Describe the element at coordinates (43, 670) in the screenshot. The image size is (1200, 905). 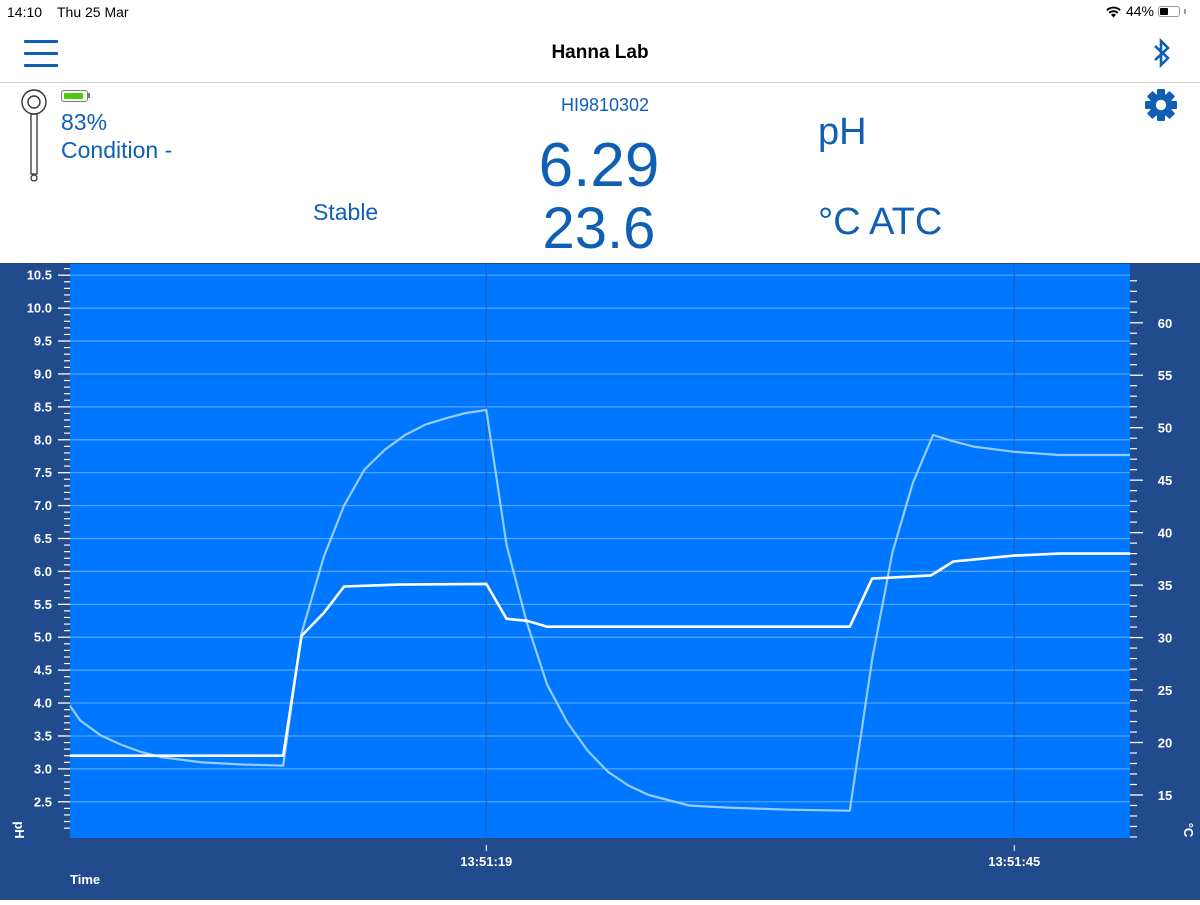
I see `y-tick-label: 4.5` at that location.